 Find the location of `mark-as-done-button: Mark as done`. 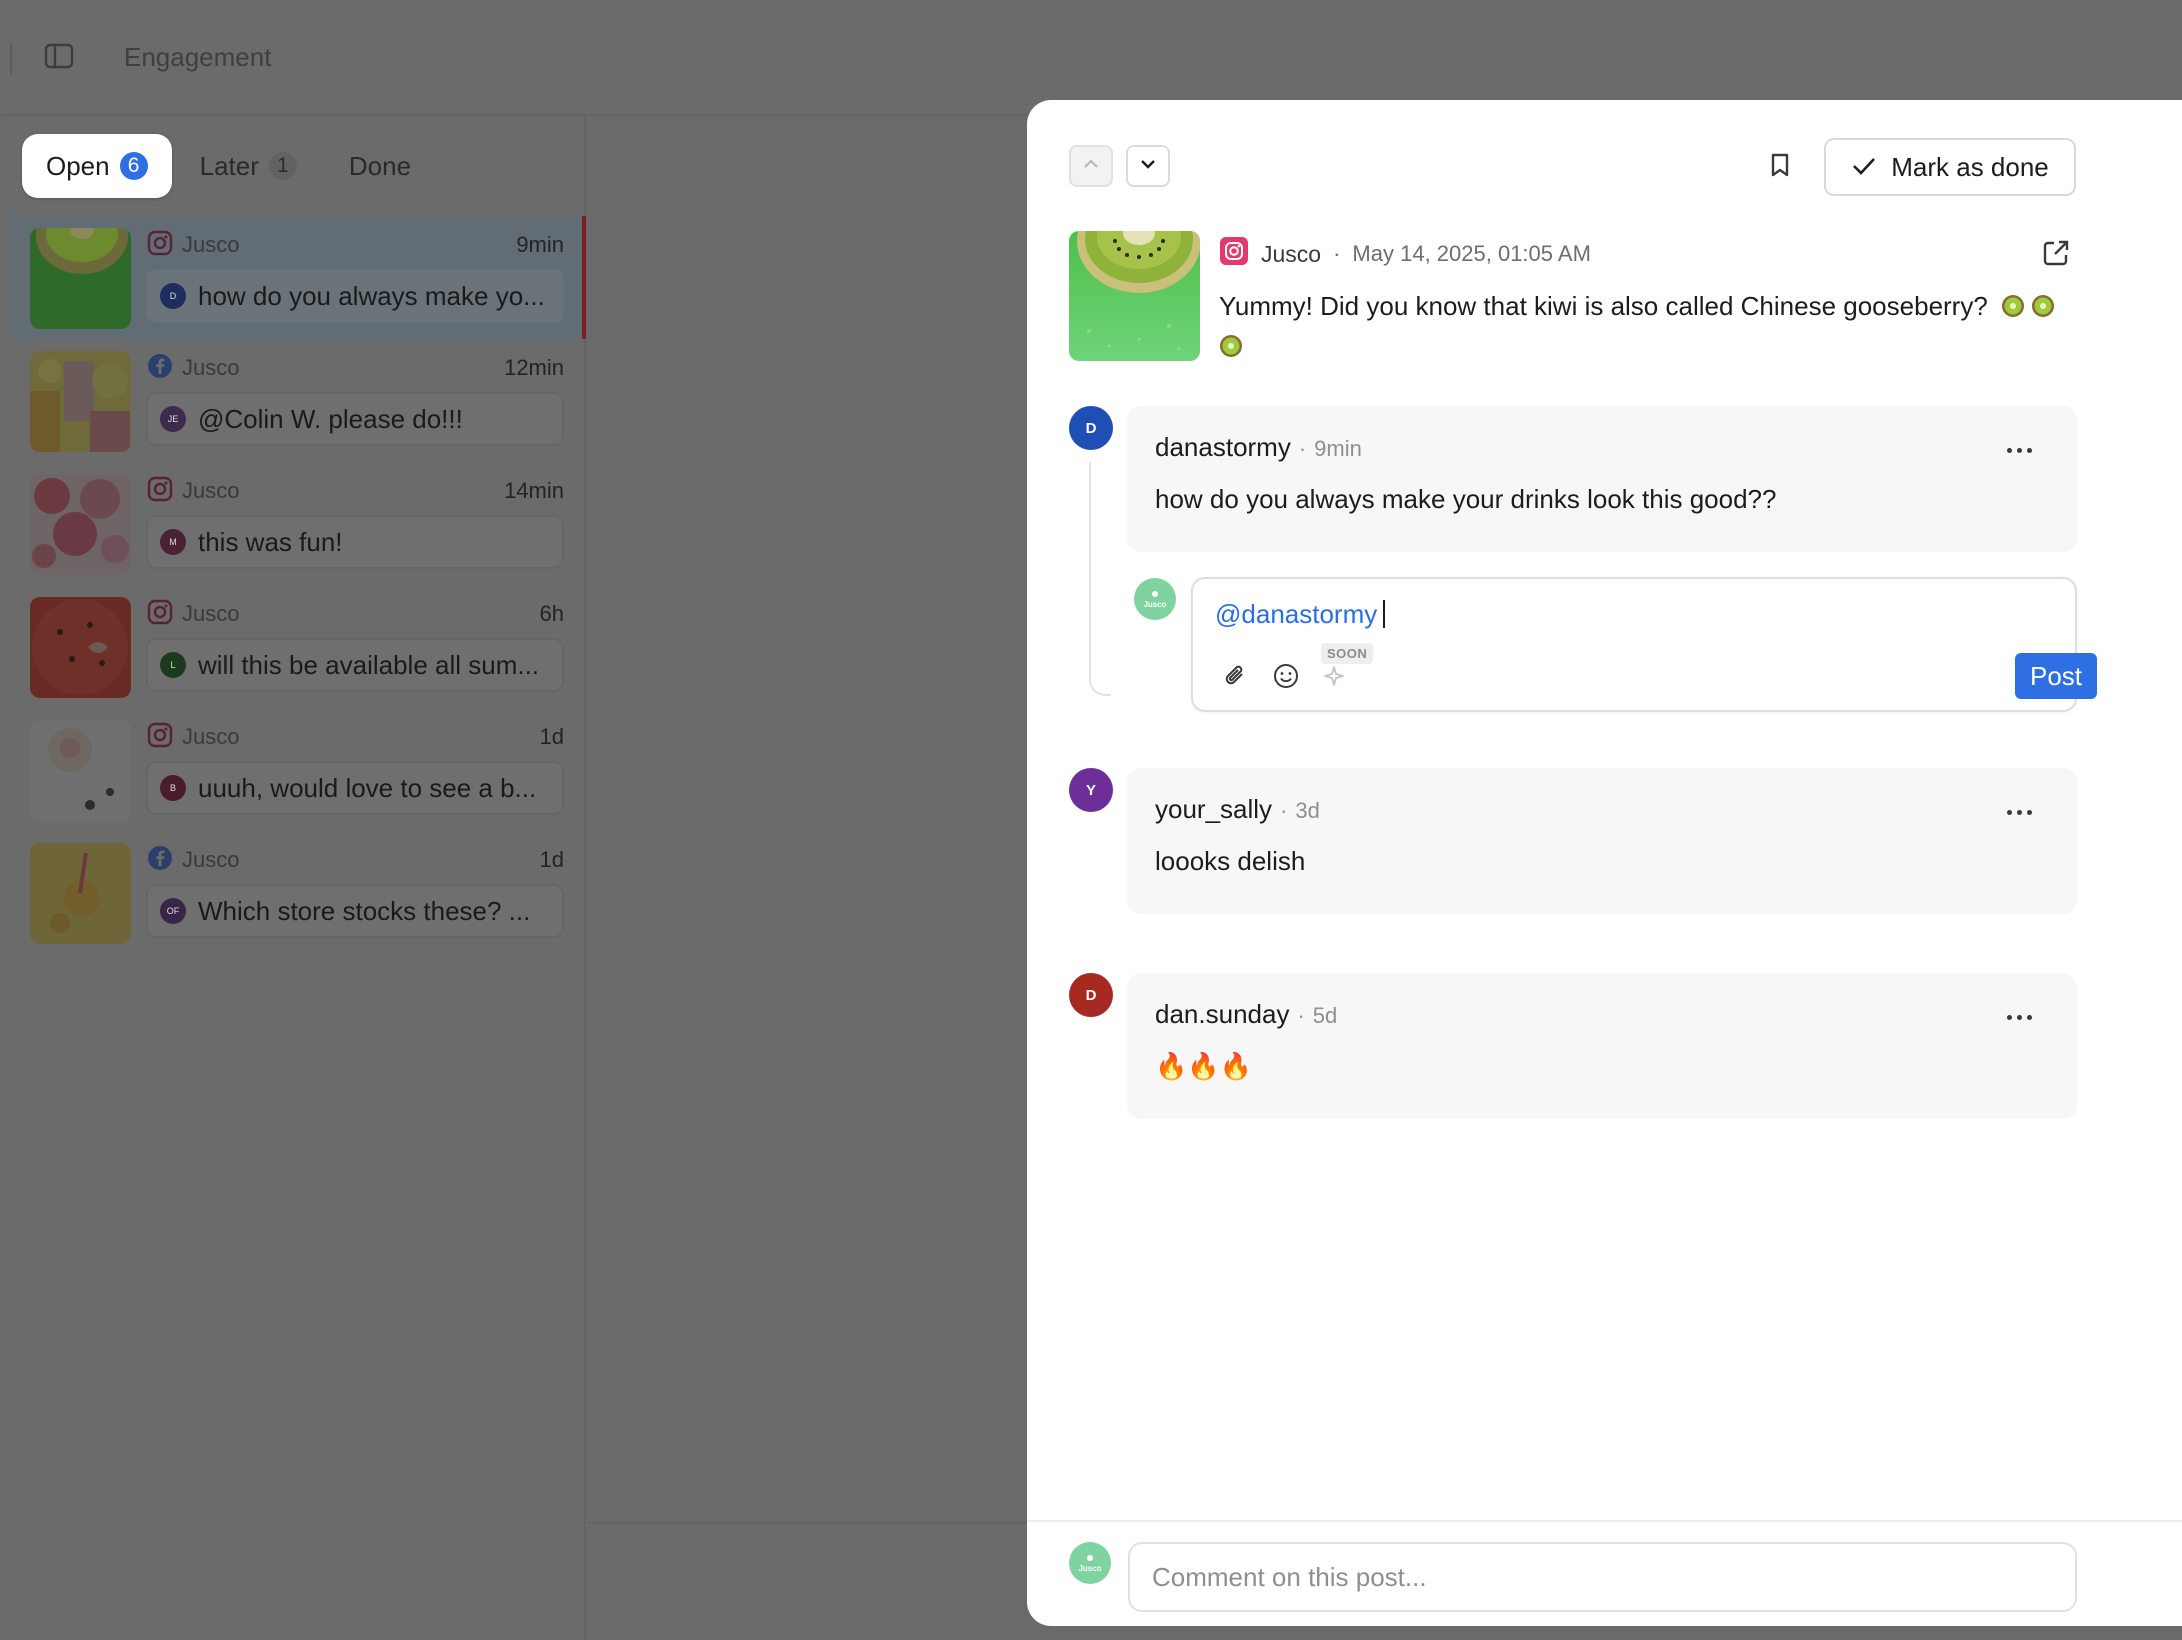

mark-as-done-button: Mark as done is located at coordinates (1950, 167).